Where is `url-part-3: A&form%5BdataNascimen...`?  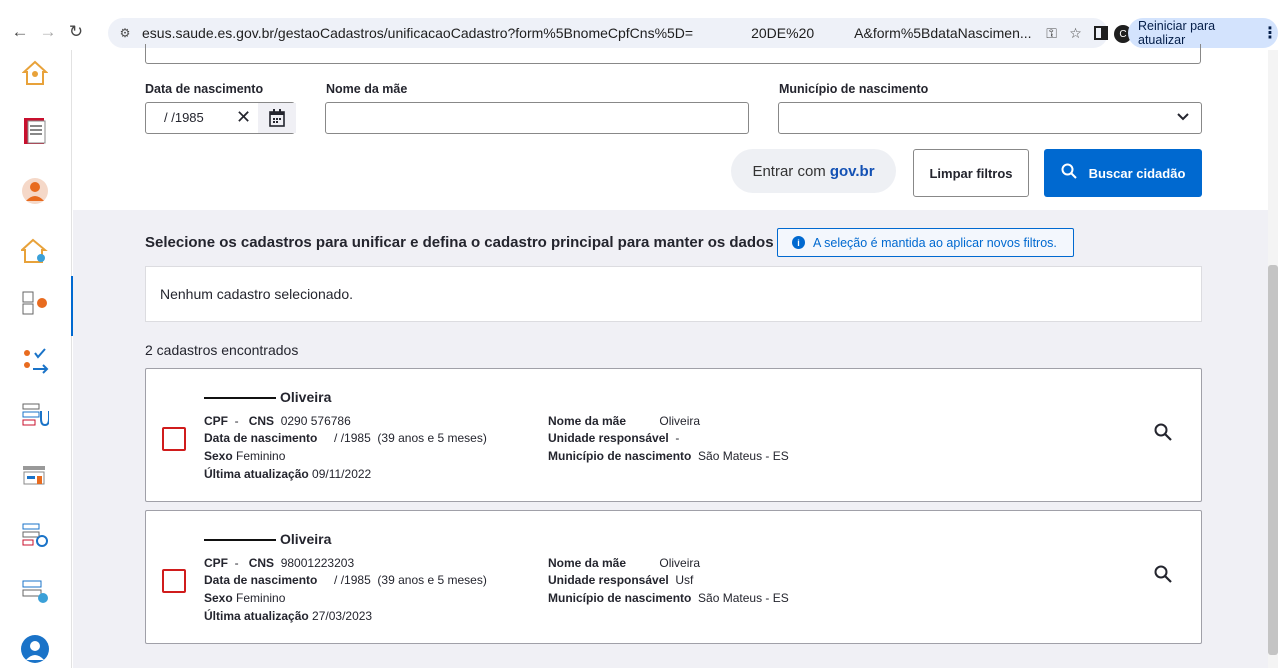
url-part-3: A&form%5BdataNascimen... is located at coordinates (943, 33).